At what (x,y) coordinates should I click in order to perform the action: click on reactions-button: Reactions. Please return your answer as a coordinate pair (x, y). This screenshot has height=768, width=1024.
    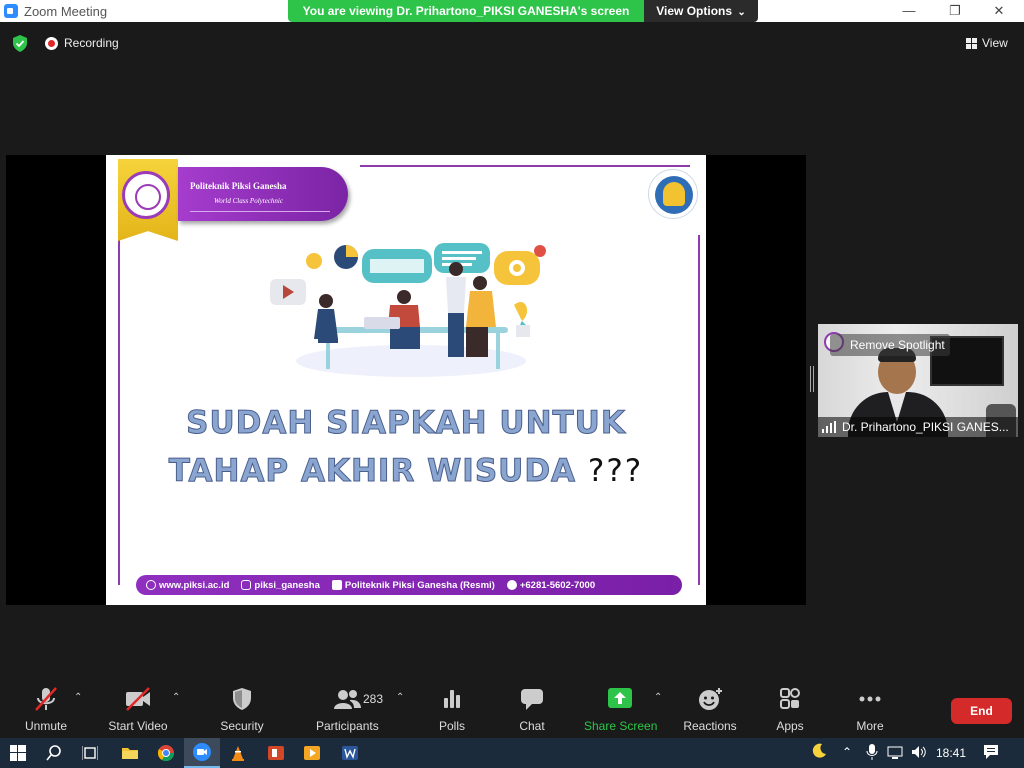
    Looking at the image, I should click on (710, 711).